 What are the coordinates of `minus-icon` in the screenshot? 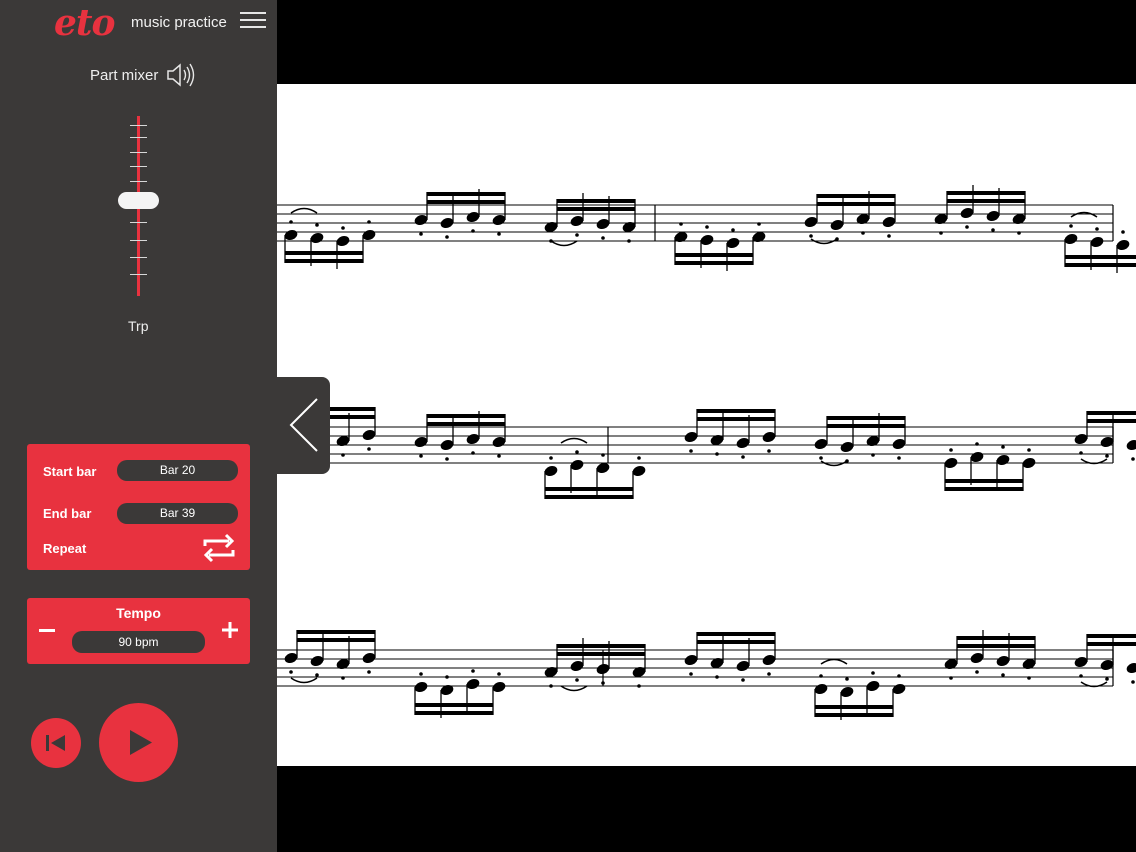 It's located at (47, 630).